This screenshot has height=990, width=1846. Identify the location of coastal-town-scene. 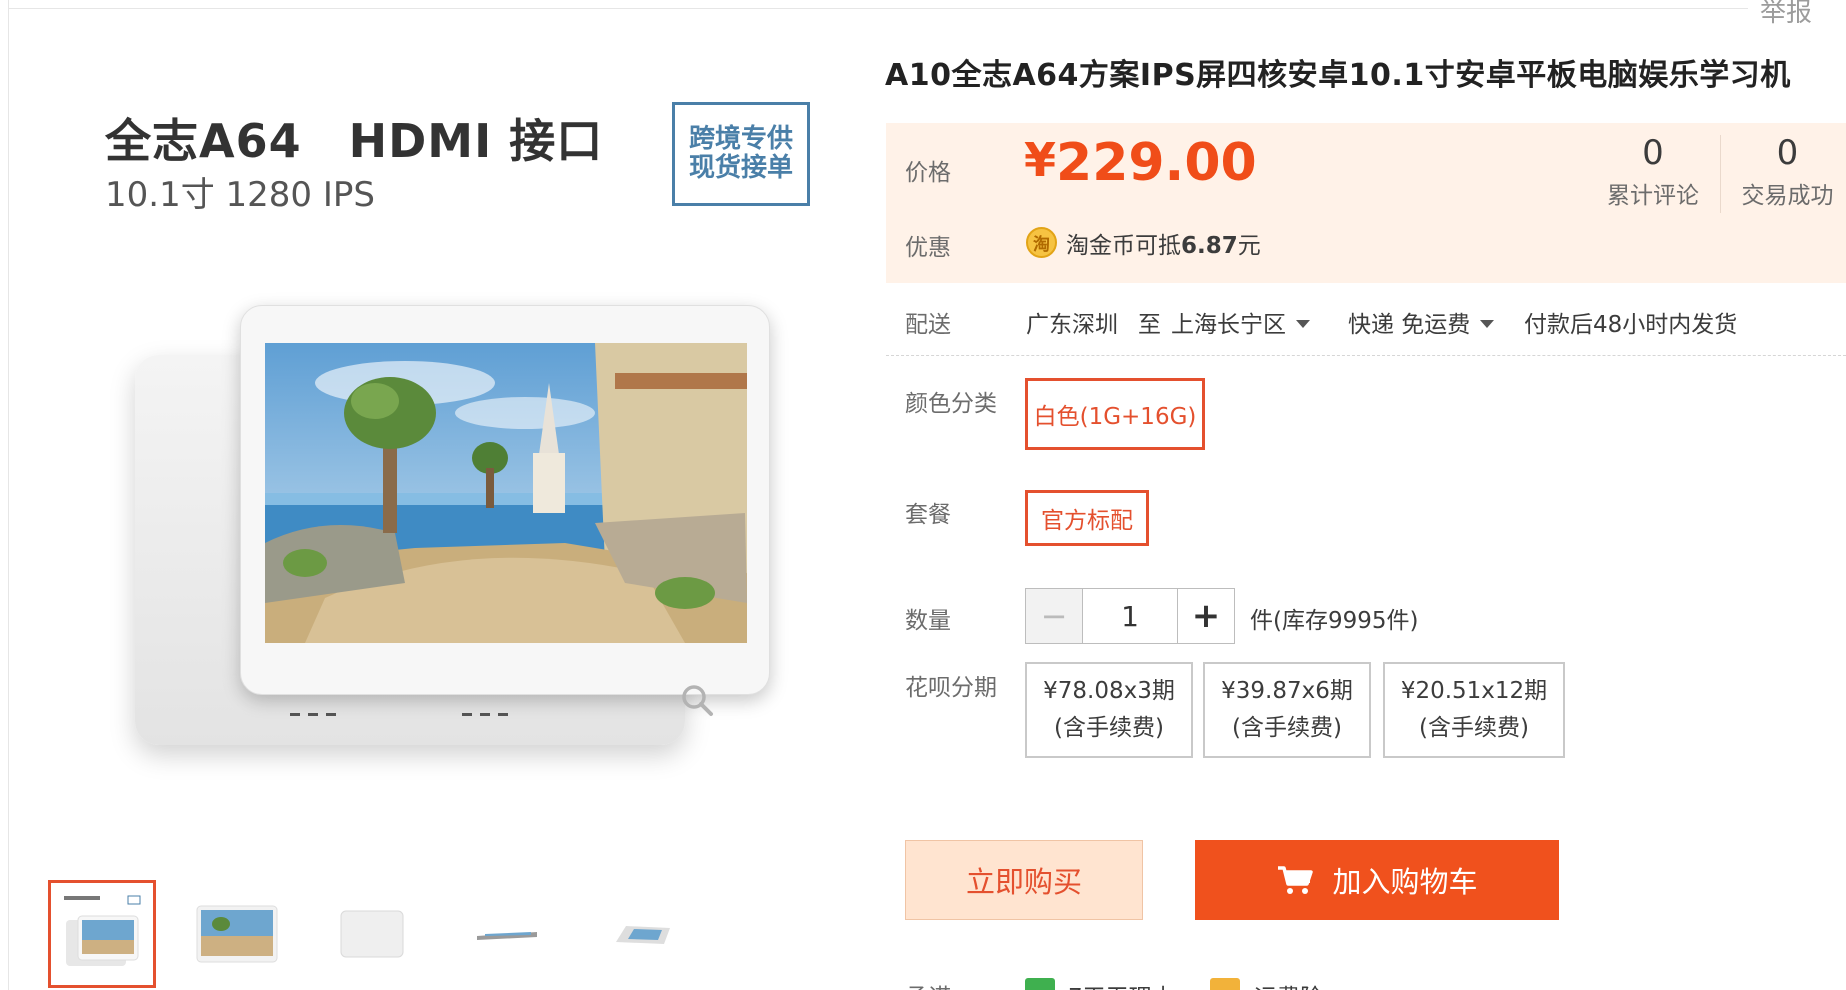
(506, 493).